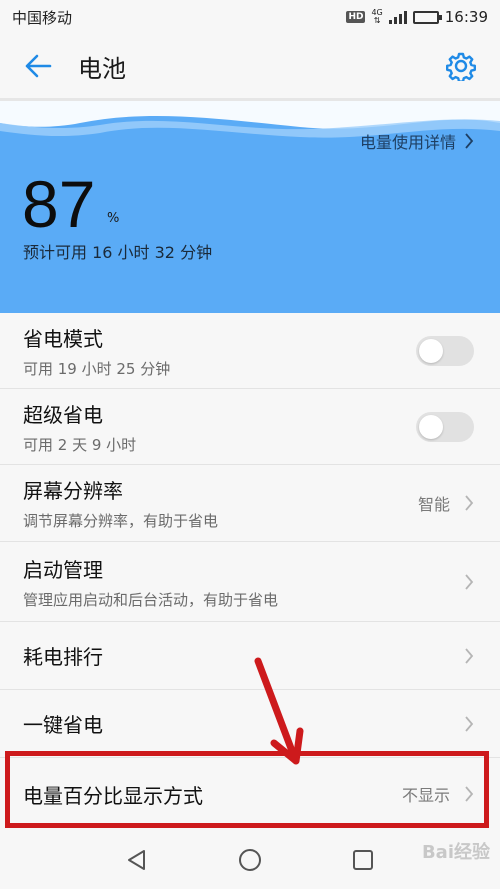  I want to click on row-sublabel: 可用 19 小时 25 分钟, so click(97, 368).